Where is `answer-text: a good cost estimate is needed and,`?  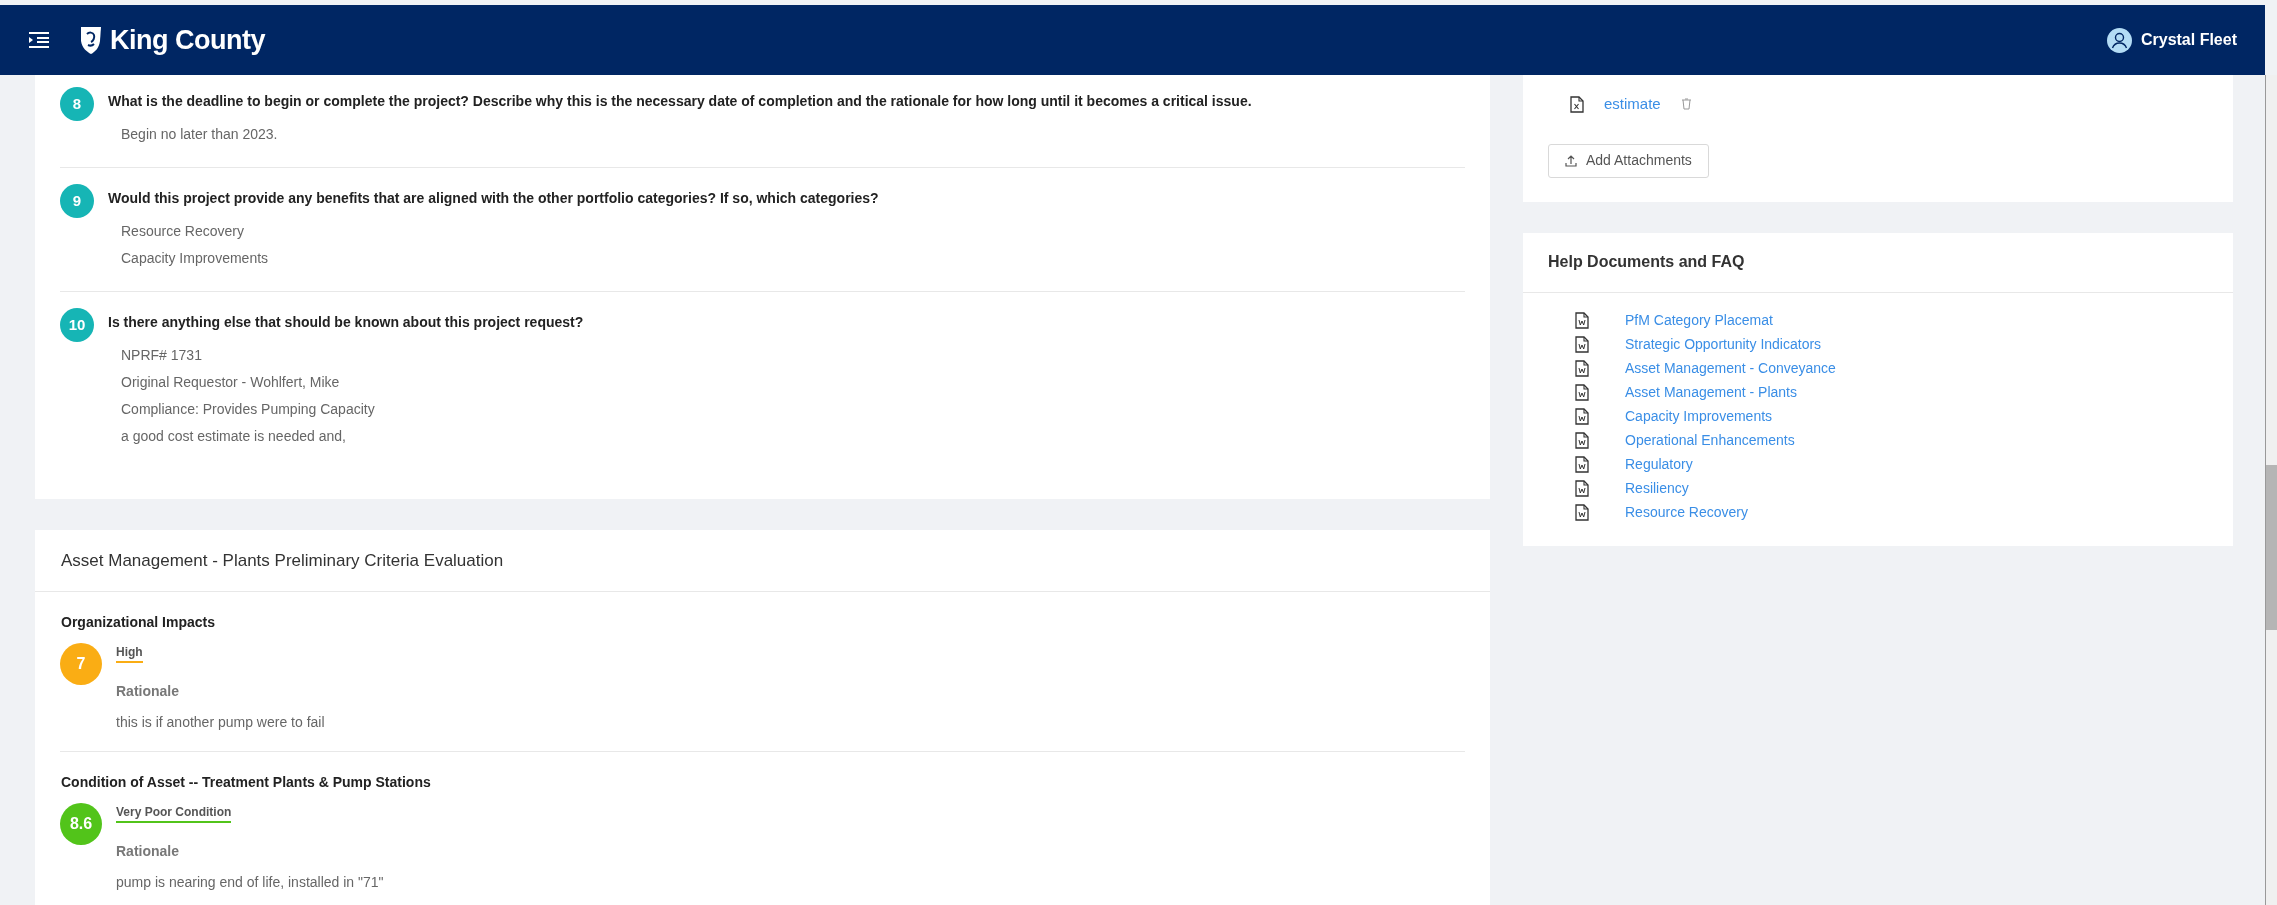
answer-text: a good cost estimate is needed and, is located at coordinates (234, 436).